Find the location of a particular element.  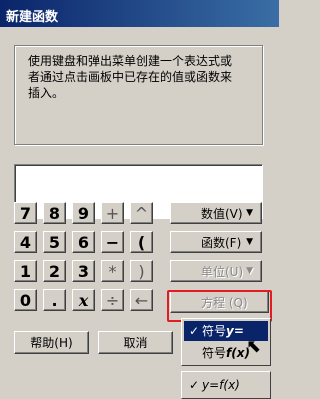

key-minus: − is located at coordinates (112, 242).